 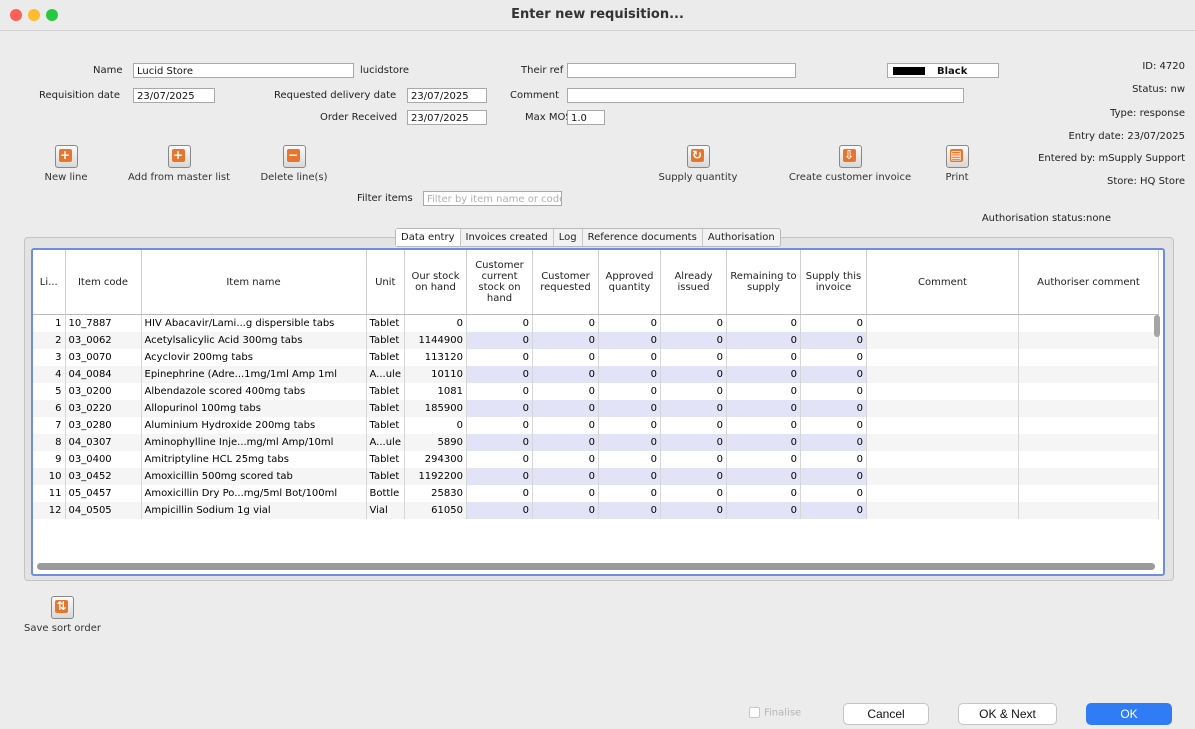 What do you see at coordinates (254, 459) in the screenshot?
I see `table-cell: Amitriptyline HCL 25mg tabs` at bounding box center [254, 459].